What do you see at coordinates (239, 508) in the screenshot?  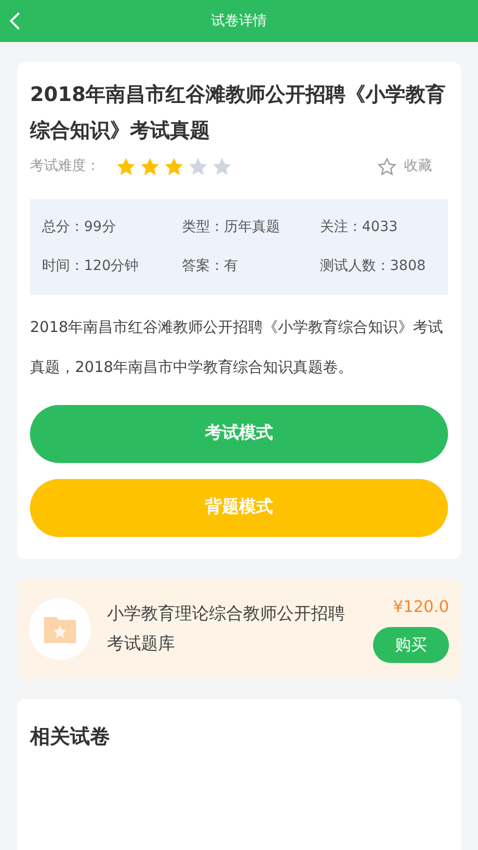 I see `study-mode-button: 背题模式` at bounding box center [239, 508].